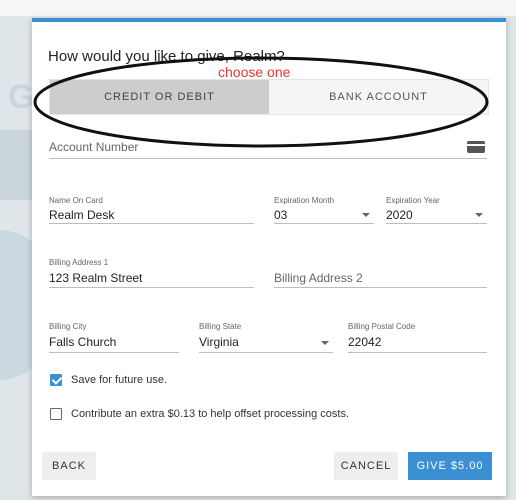  Describe the element at coordinates (166, 56) in the screenshot. I see `modal-title: How would you like to give, Realm?` at that location.